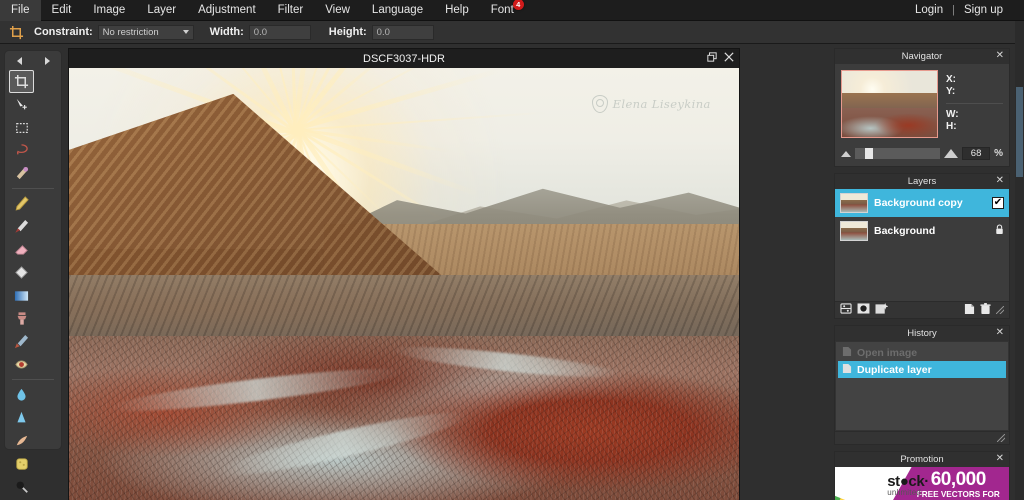 The height and width of the screenshot is (500, 1024). I want to click on promotion-brand-line1: st●ck·, so click(908, 481).